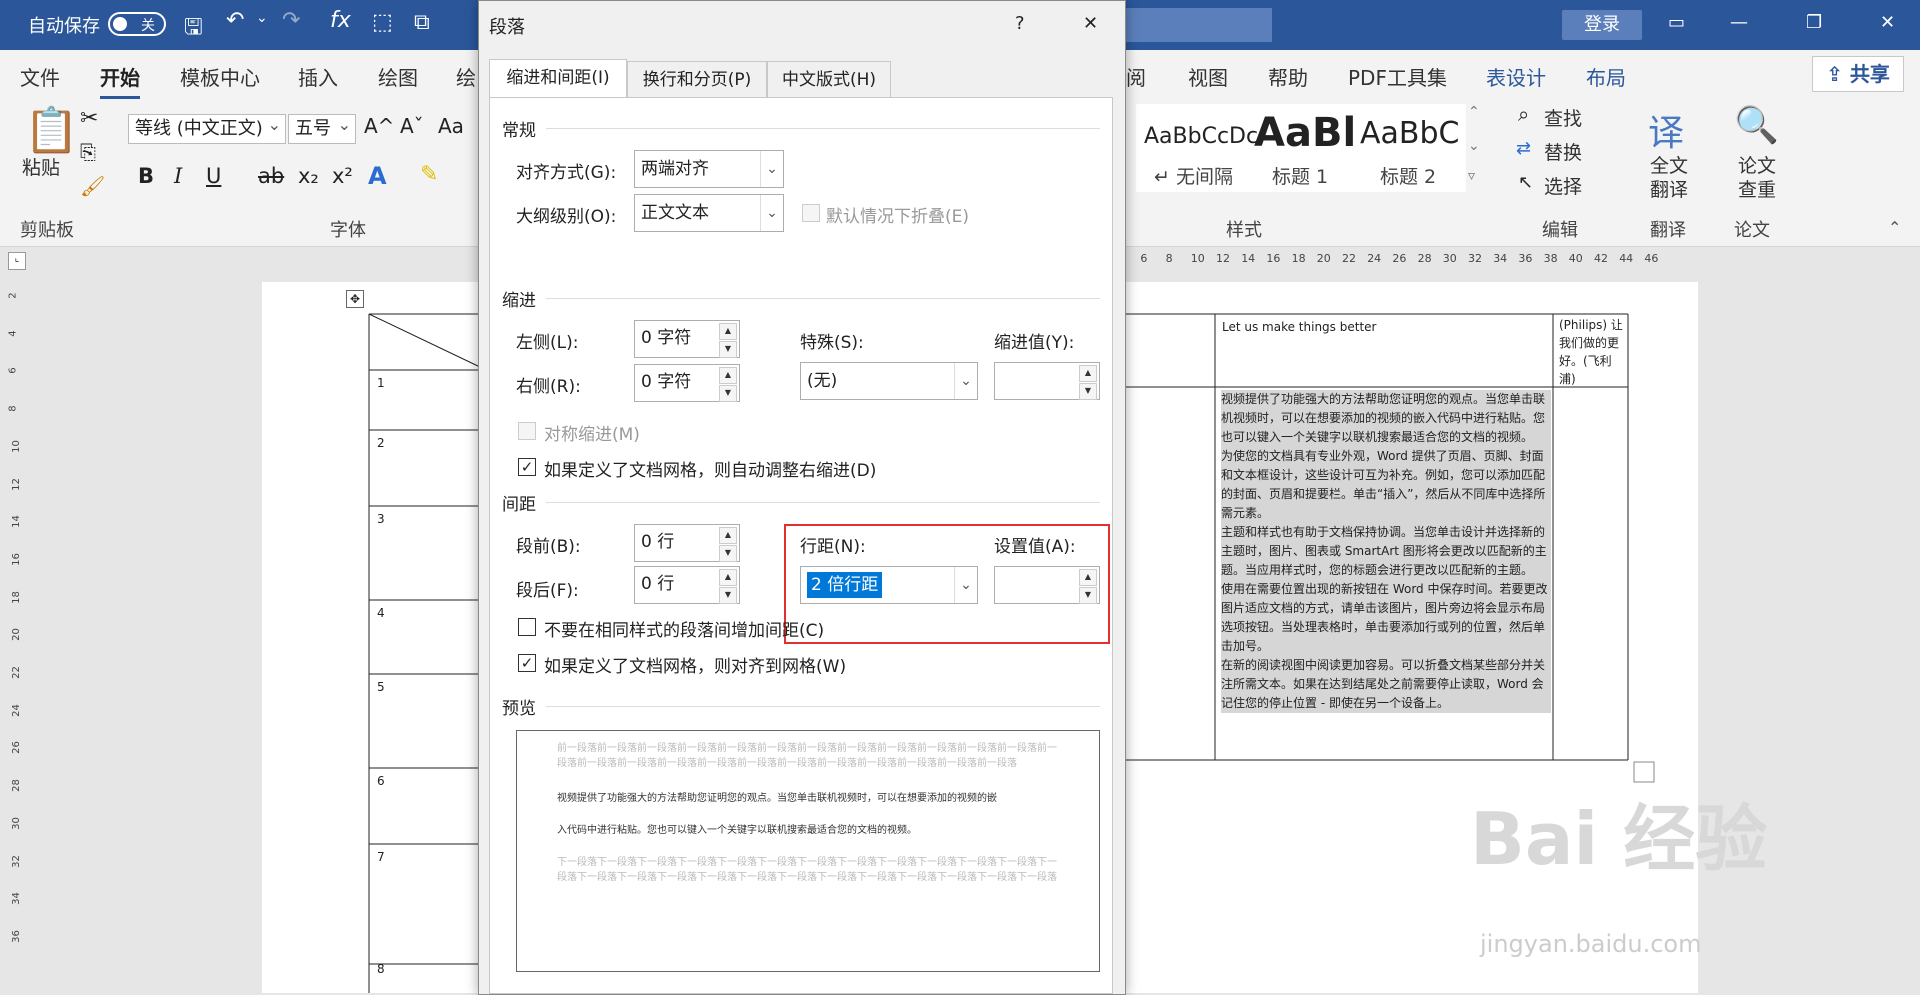 This screenshot has width=1920, height=995. Describe the element at coordinates (193, 29) in the screenshot. I see `save-icon: 🖫` at that location.